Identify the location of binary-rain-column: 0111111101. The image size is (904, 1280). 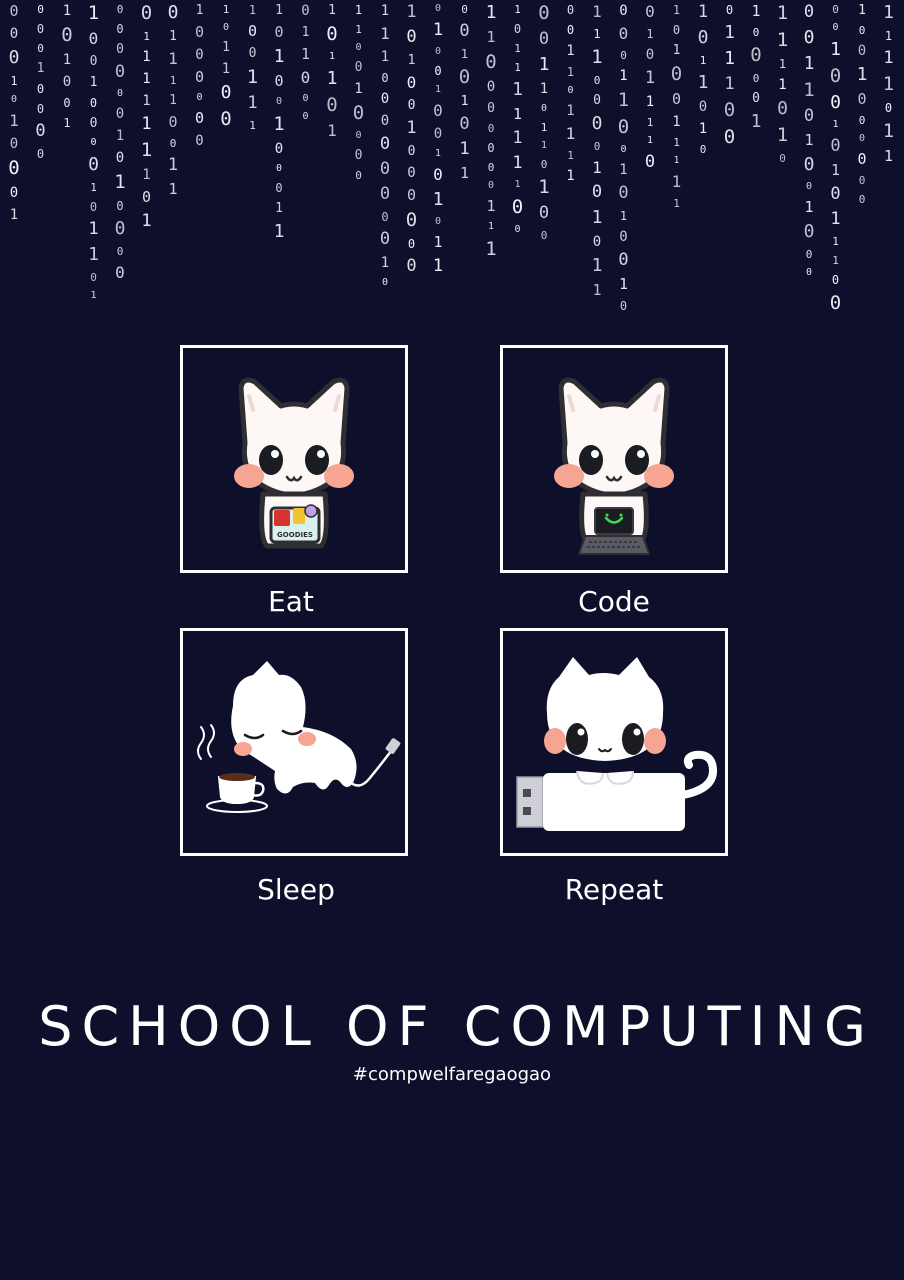
(146, 116).